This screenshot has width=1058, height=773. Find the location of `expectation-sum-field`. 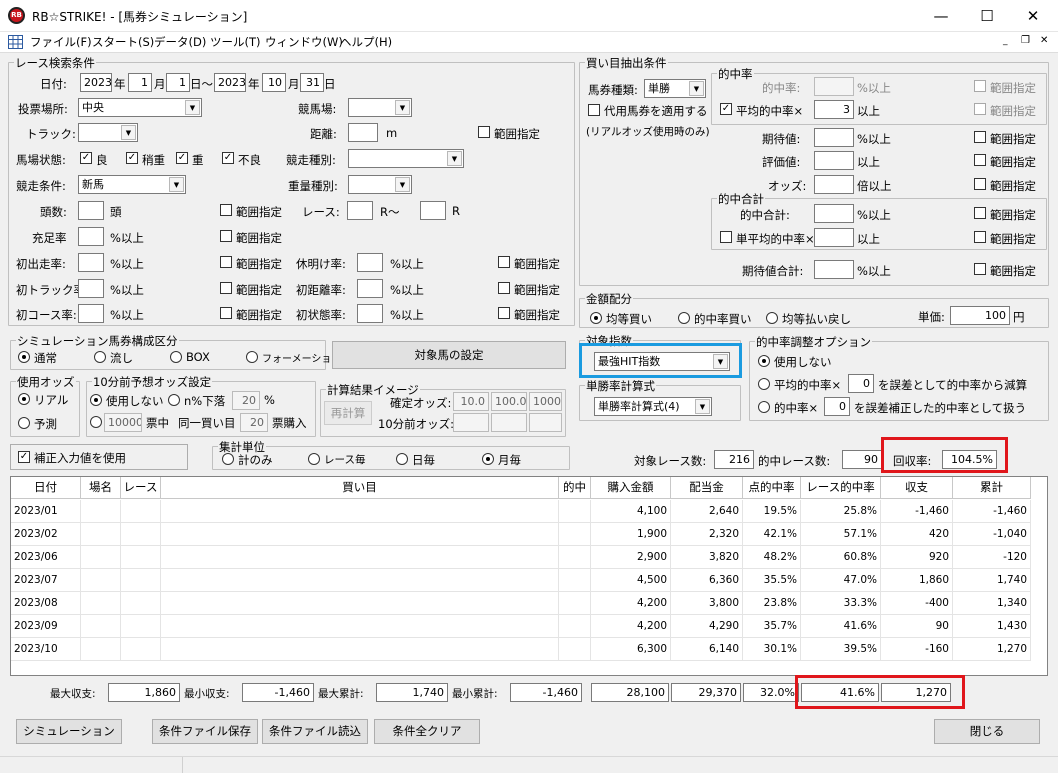

expectation-sum-field is located at coordinates (834, 269).